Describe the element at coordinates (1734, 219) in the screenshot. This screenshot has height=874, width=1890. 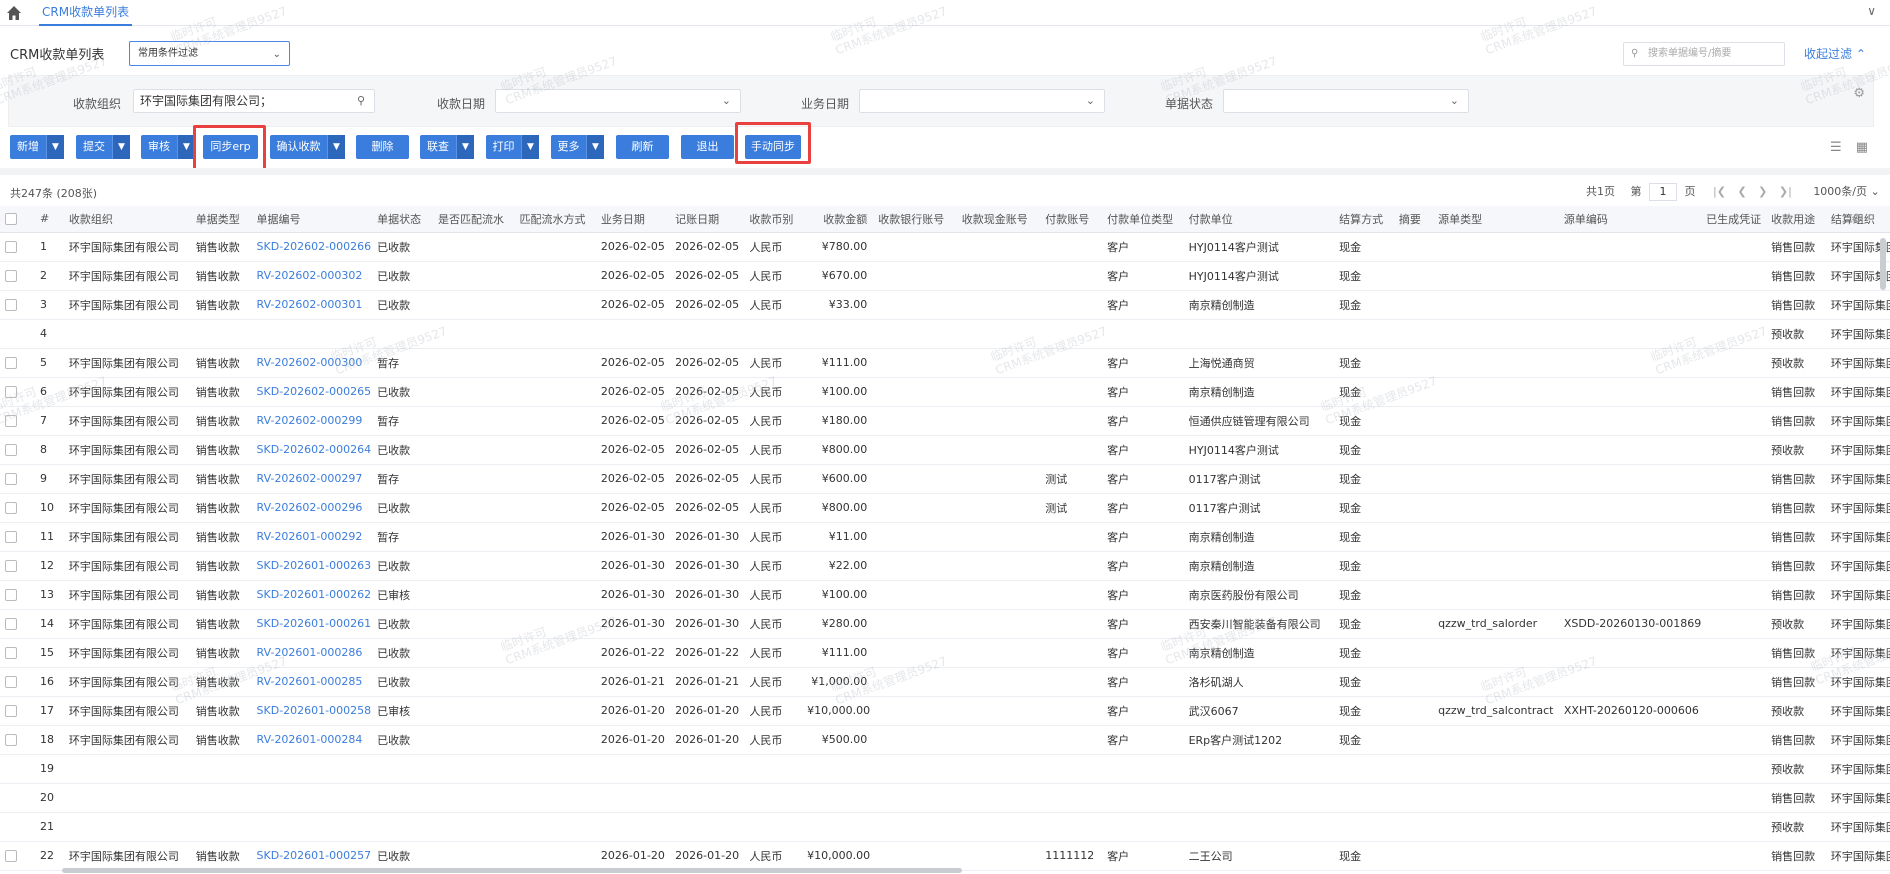
I see `col-voucher: 已生成凭证` at that location.